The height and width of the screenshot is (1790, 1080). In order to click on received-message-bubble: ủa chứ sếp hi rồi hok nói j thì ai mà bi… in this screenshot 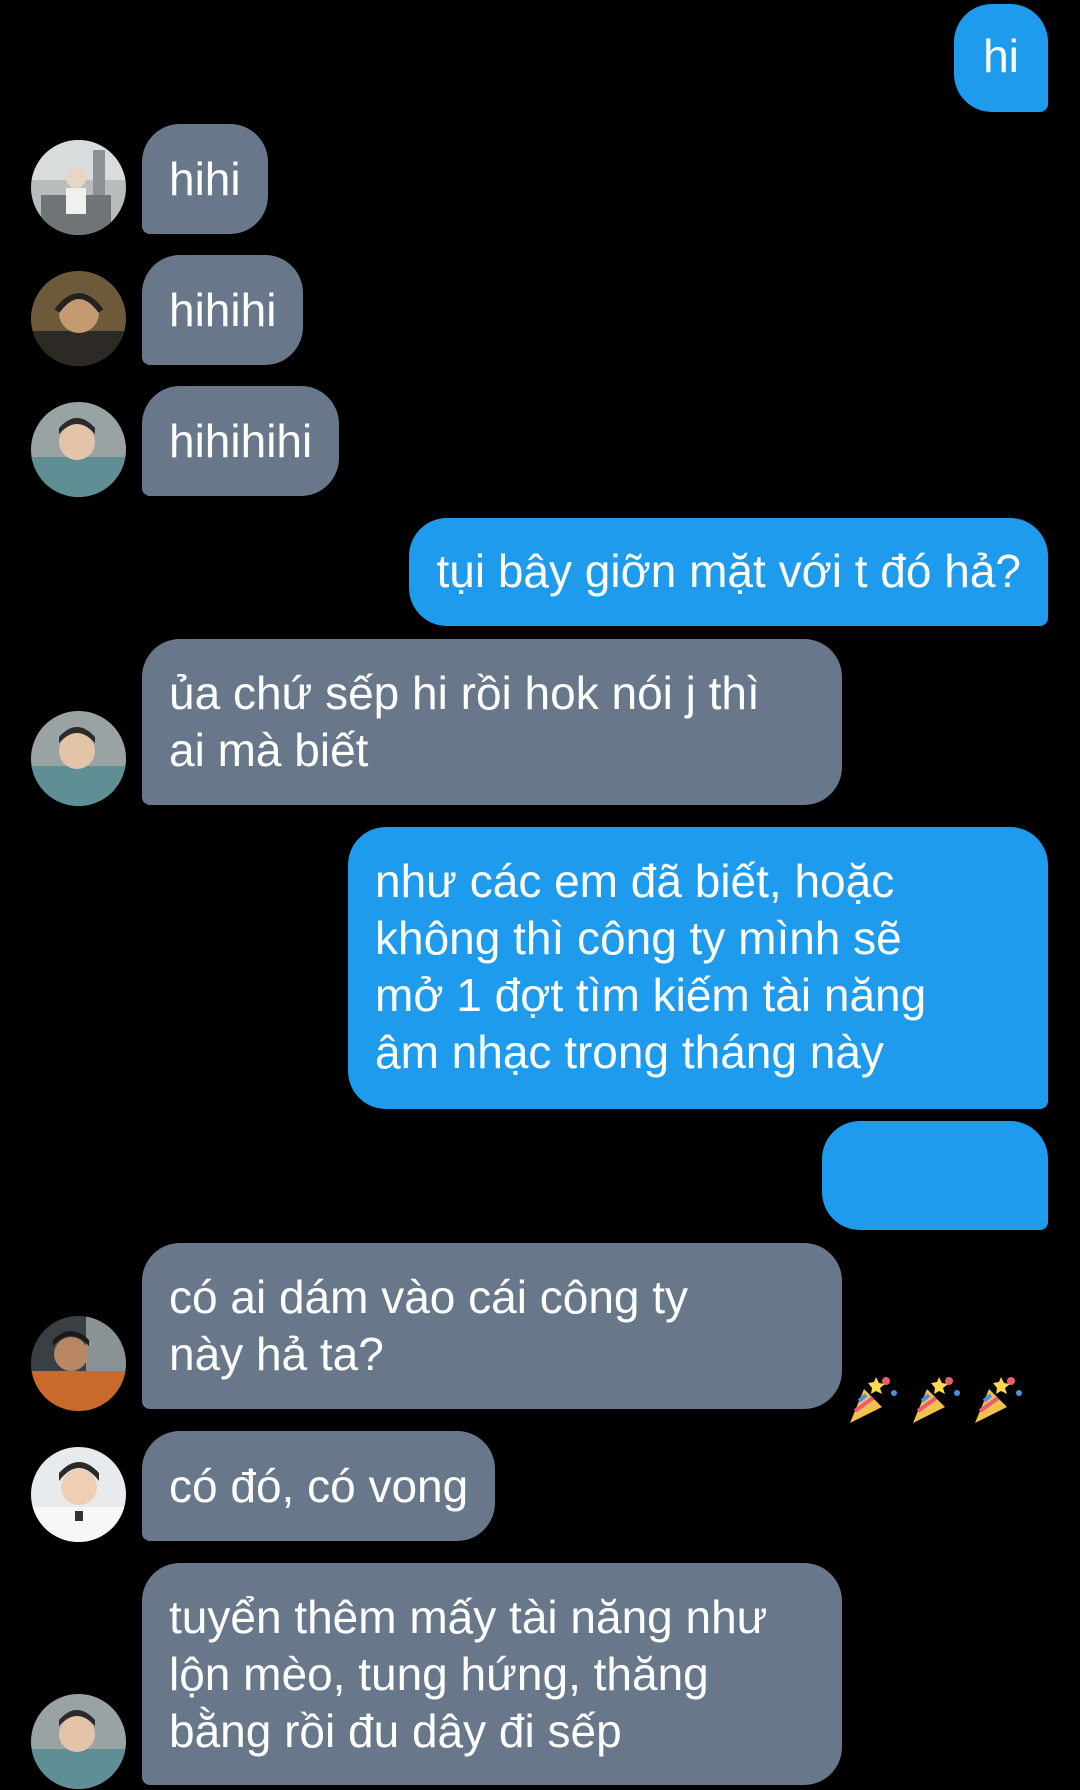, I will do `click(492, 722)`.